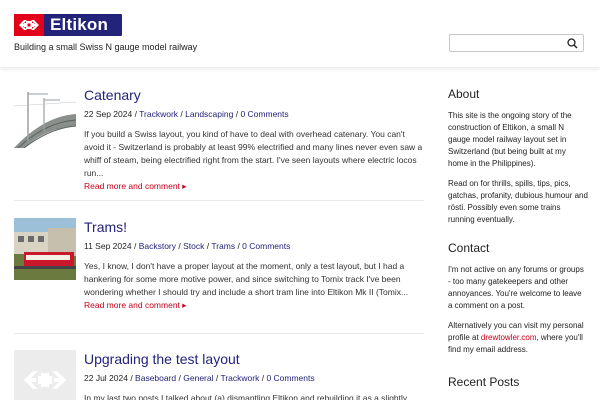 Image resolution: width=600 pixels, height=400 pixels. What do you see at coordinates (79, 24) in the screenshot?
I see `site-brand-name: Eltikon` at bounding box center [79, 24].